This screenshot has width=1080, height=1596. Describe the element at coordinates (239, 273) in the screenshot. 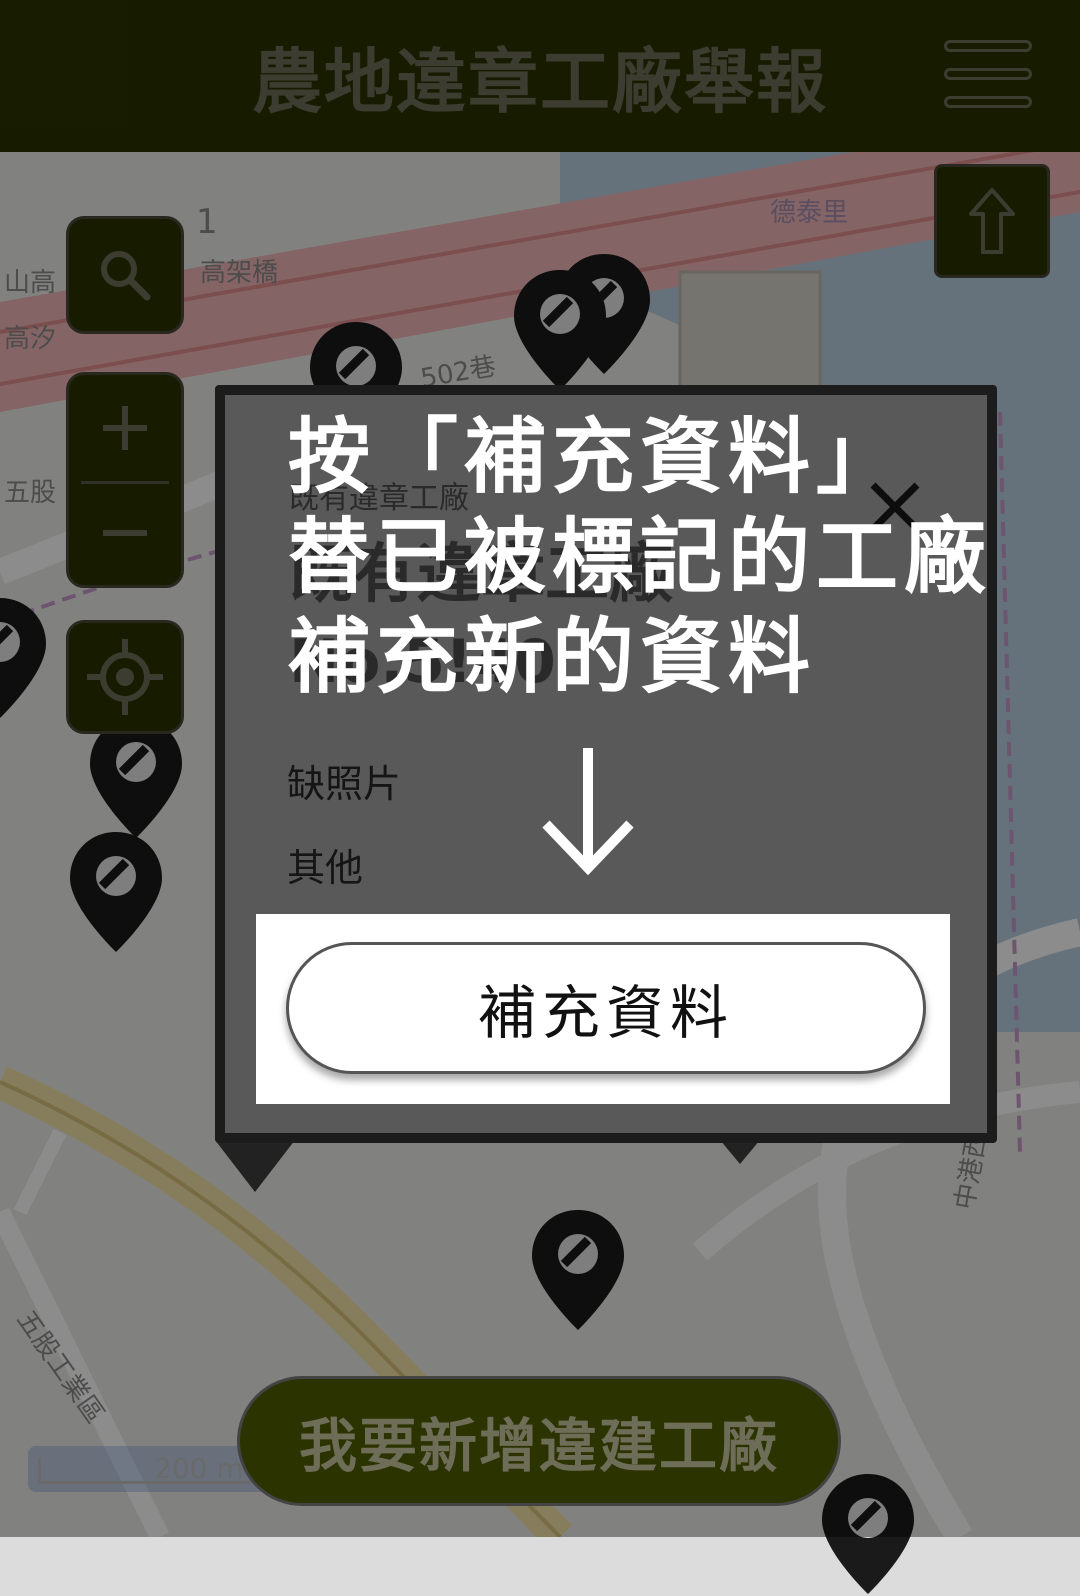

I see `map-label: 高架橋` at that location.